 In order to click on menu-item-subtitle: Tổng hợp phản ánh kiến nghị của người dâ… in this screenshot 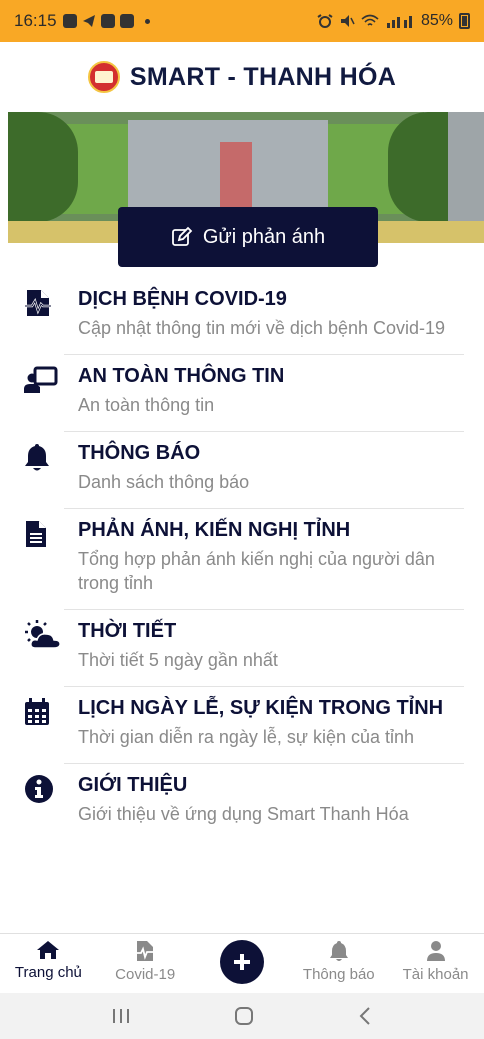, I will do `click(256, 571)`.